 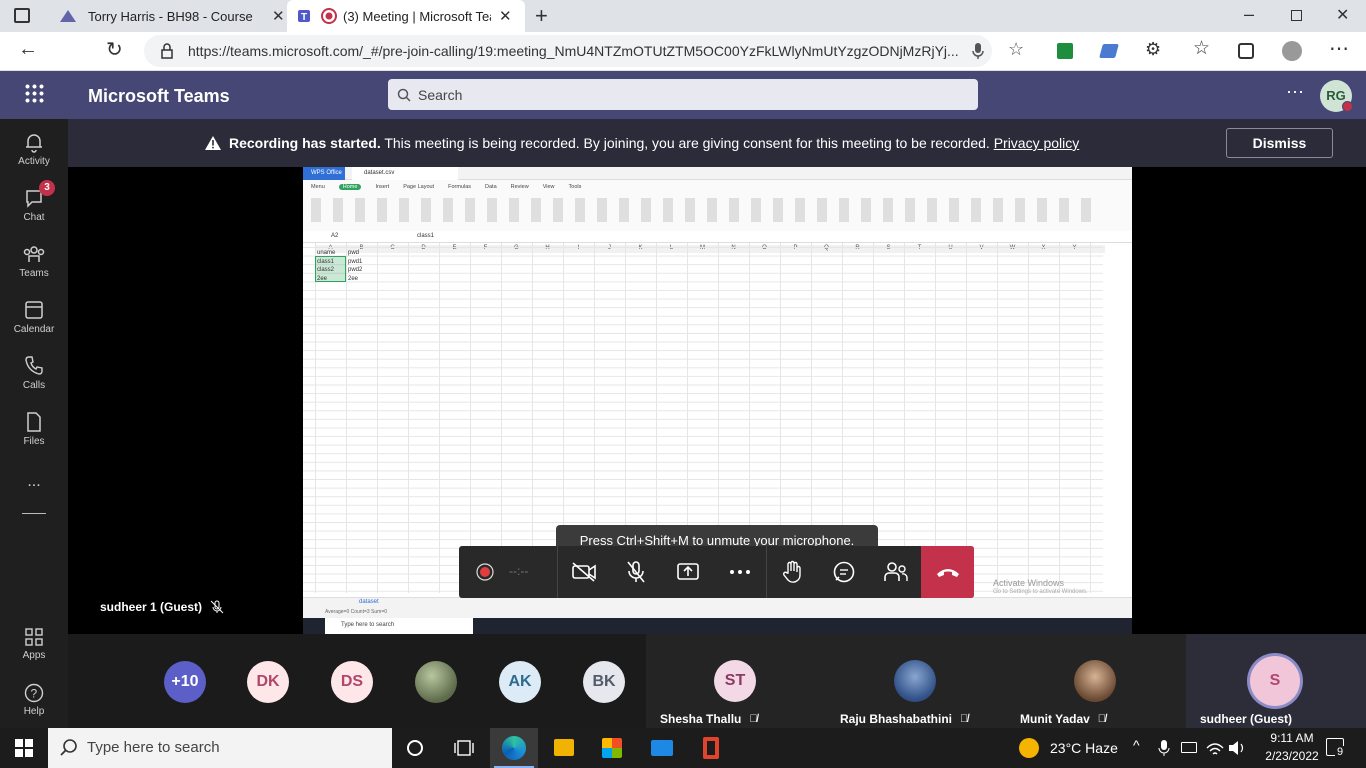 I want to click on shared-taskbar-search: Type here to search, so click(x=399, y=626).